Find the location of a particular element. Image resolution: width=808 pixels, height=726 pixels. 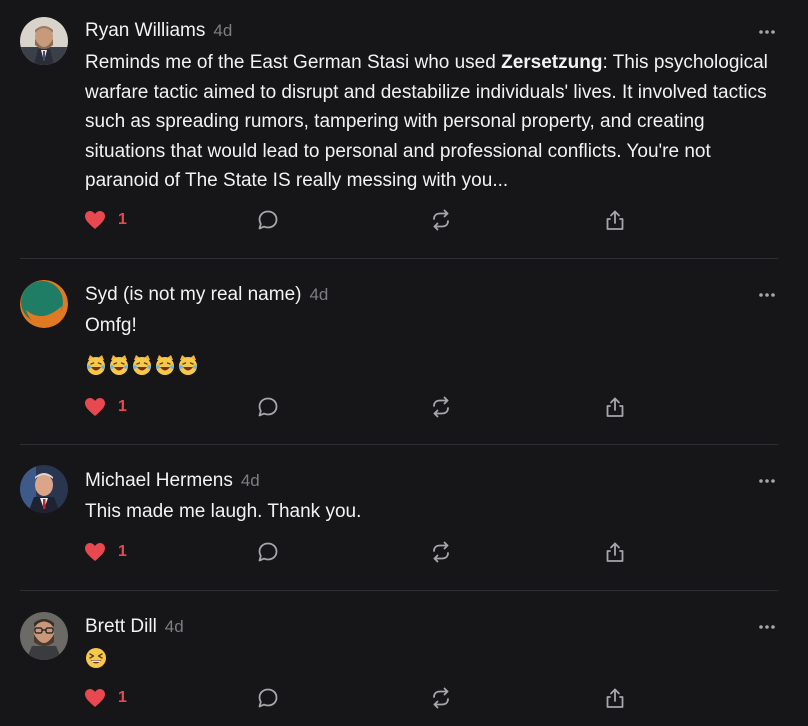

comment-header: Ryan Williams 4d is located at coordinates (158, 31).